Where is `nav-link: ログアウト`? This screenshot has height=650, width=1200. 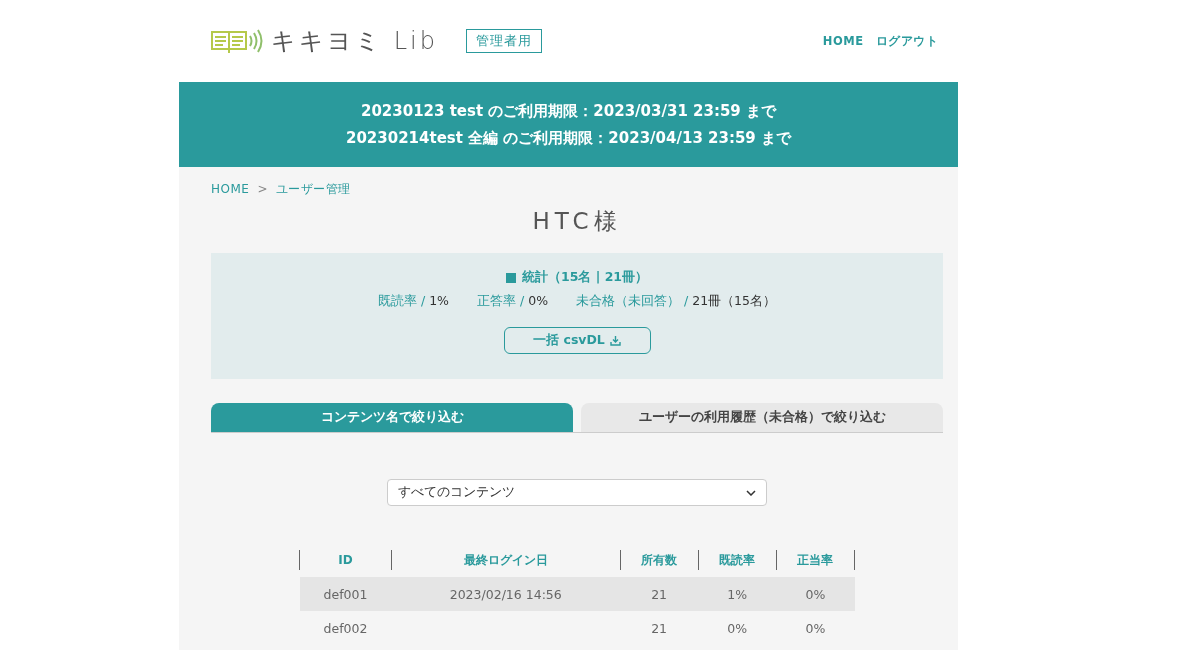 nav-link: ログアウト is located at coordinates (906, 41).